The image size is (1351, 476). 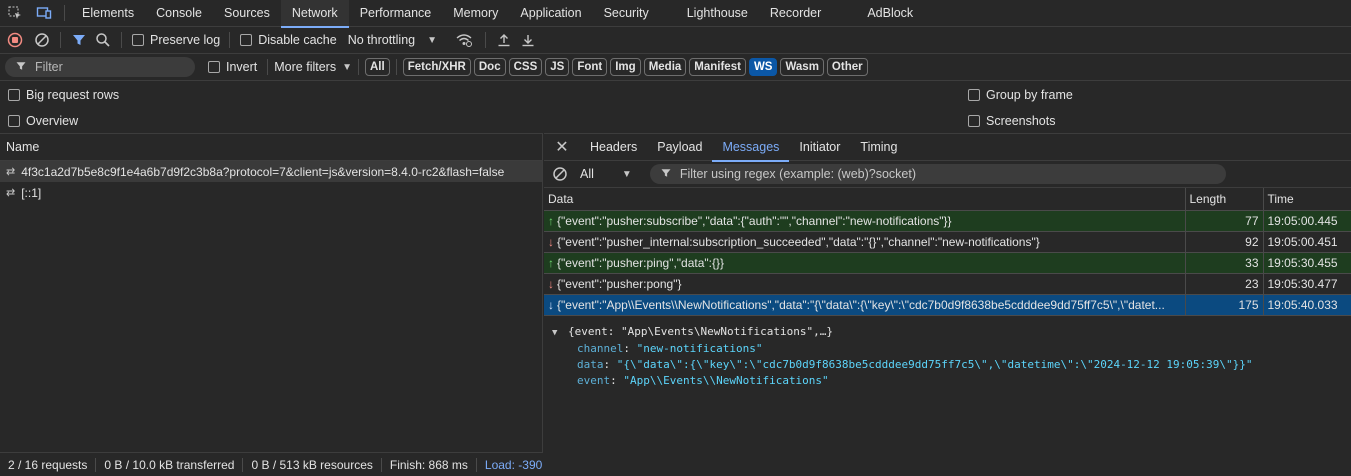 I want to click on group-by-frame-checkbox: Group by frame, so click(x=1020, y=95).